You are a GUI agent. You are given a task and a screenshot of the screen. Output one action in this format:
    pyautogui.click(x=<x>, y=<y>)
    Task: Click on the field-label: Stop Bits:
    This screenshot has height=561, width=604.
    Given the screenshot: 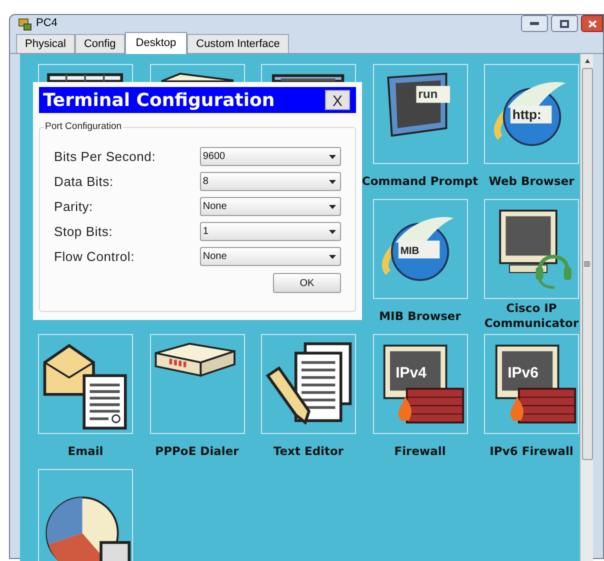 What is the action you would take?
    pyautogui.click(x=84, y=231)
    